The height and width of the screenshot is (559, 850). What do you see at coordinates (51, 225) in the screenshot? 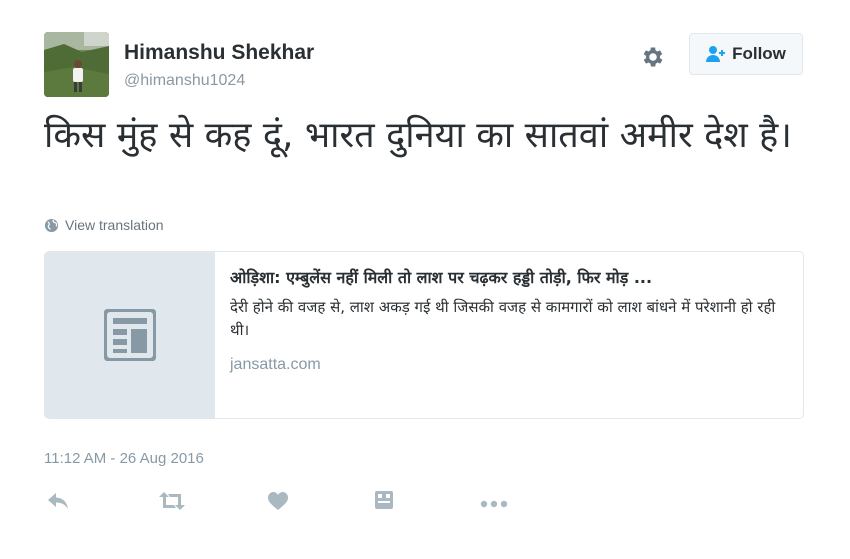
I see `globe-icon` at bounding box center [51, 225].